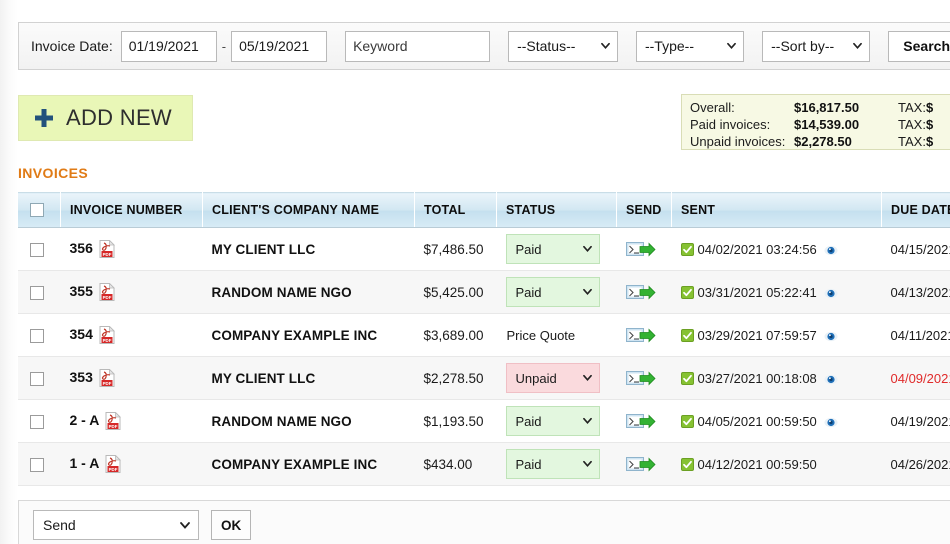  What do you see at coordinates (418, 46) in the screenshot?
I see `keyword-input` at bounding box center [418, 46].